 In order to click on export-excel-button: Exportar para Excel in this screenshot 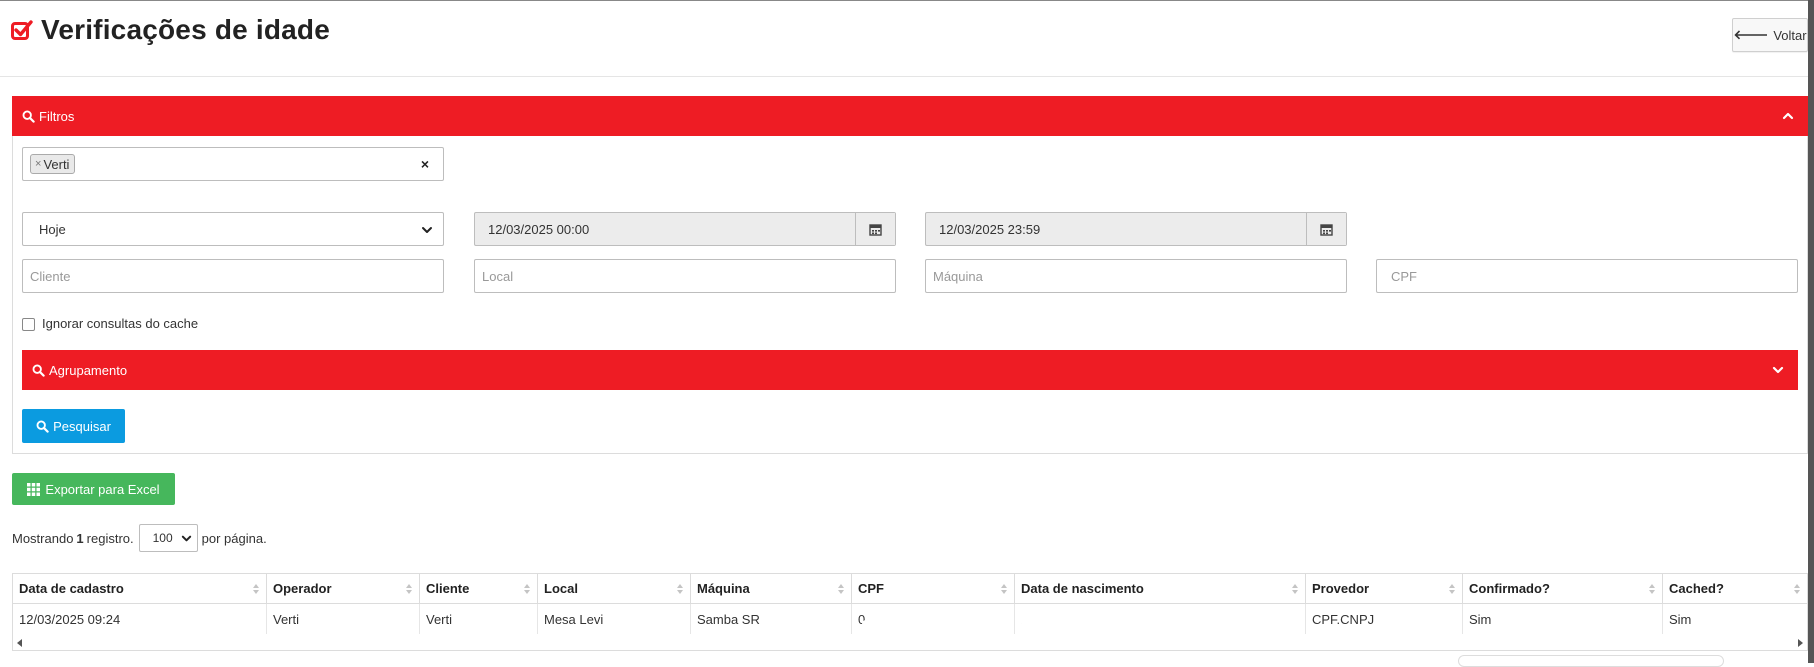, I will do `click(93, 489)`.